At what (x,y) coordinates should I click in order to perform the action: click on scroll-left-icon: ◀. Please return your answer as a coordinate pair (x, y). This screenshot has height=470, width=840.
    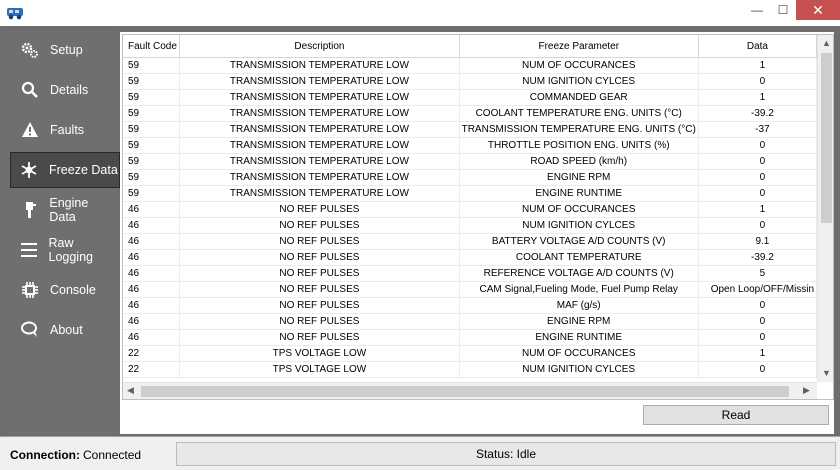
    Looking at the image, I should click on (130, 390).